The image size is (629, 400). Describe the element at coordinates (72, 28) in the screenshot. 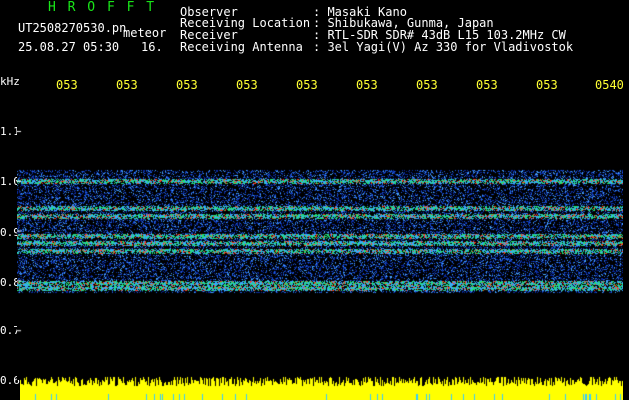

I see `filename-label: UT2508270530.pn` at that location.